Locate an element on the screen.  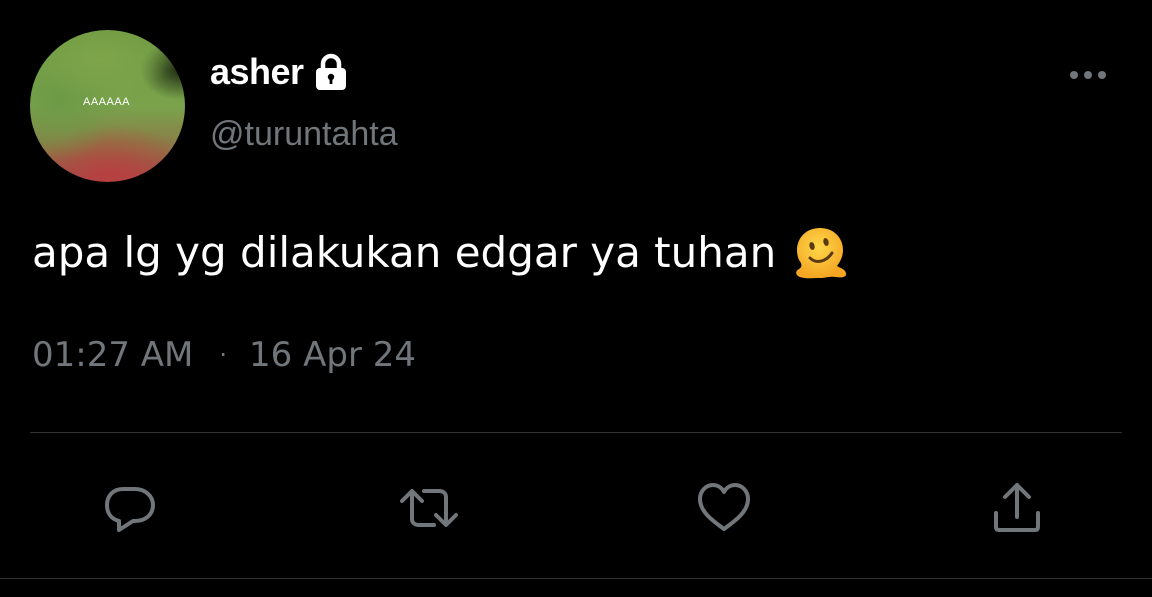
bottom-divider is located at coordinates (576, 578).